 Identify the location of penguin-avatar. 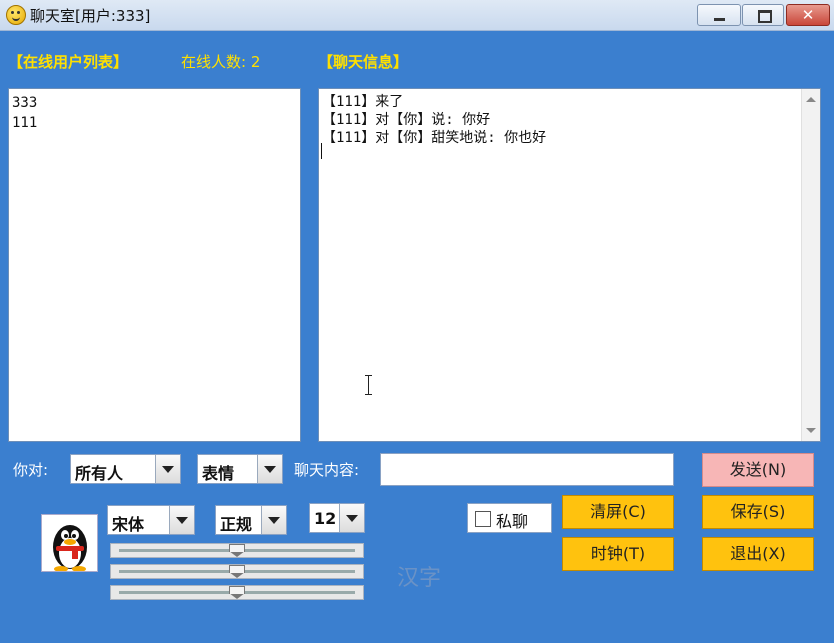
(69, 543).